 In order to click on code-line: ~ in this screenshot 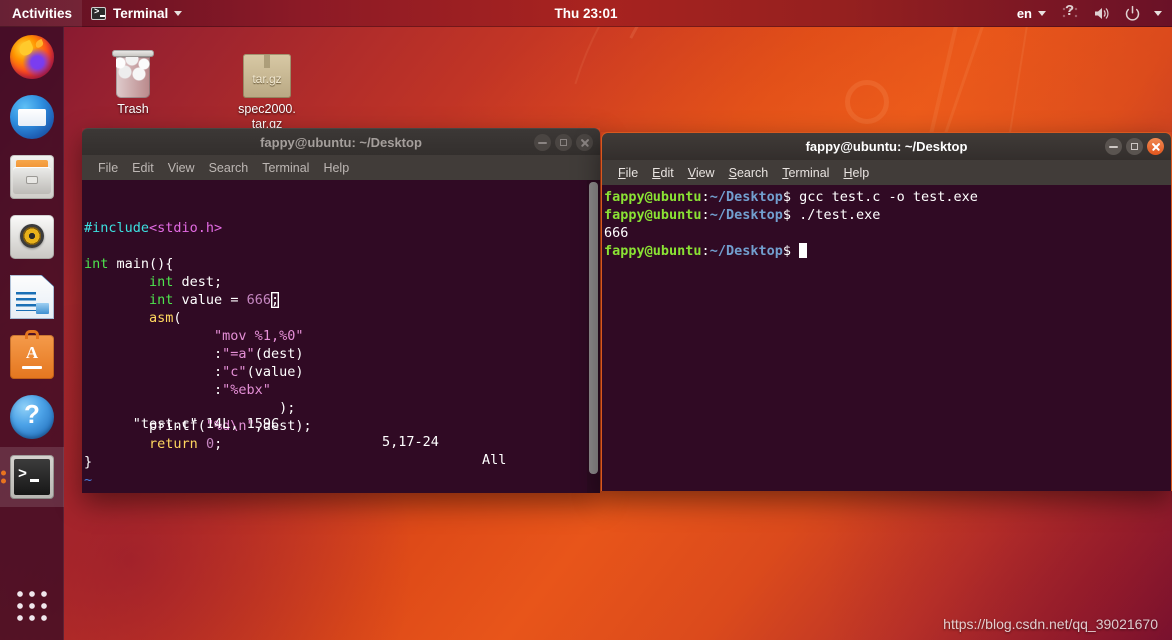, I will do `click(342, 491)`.